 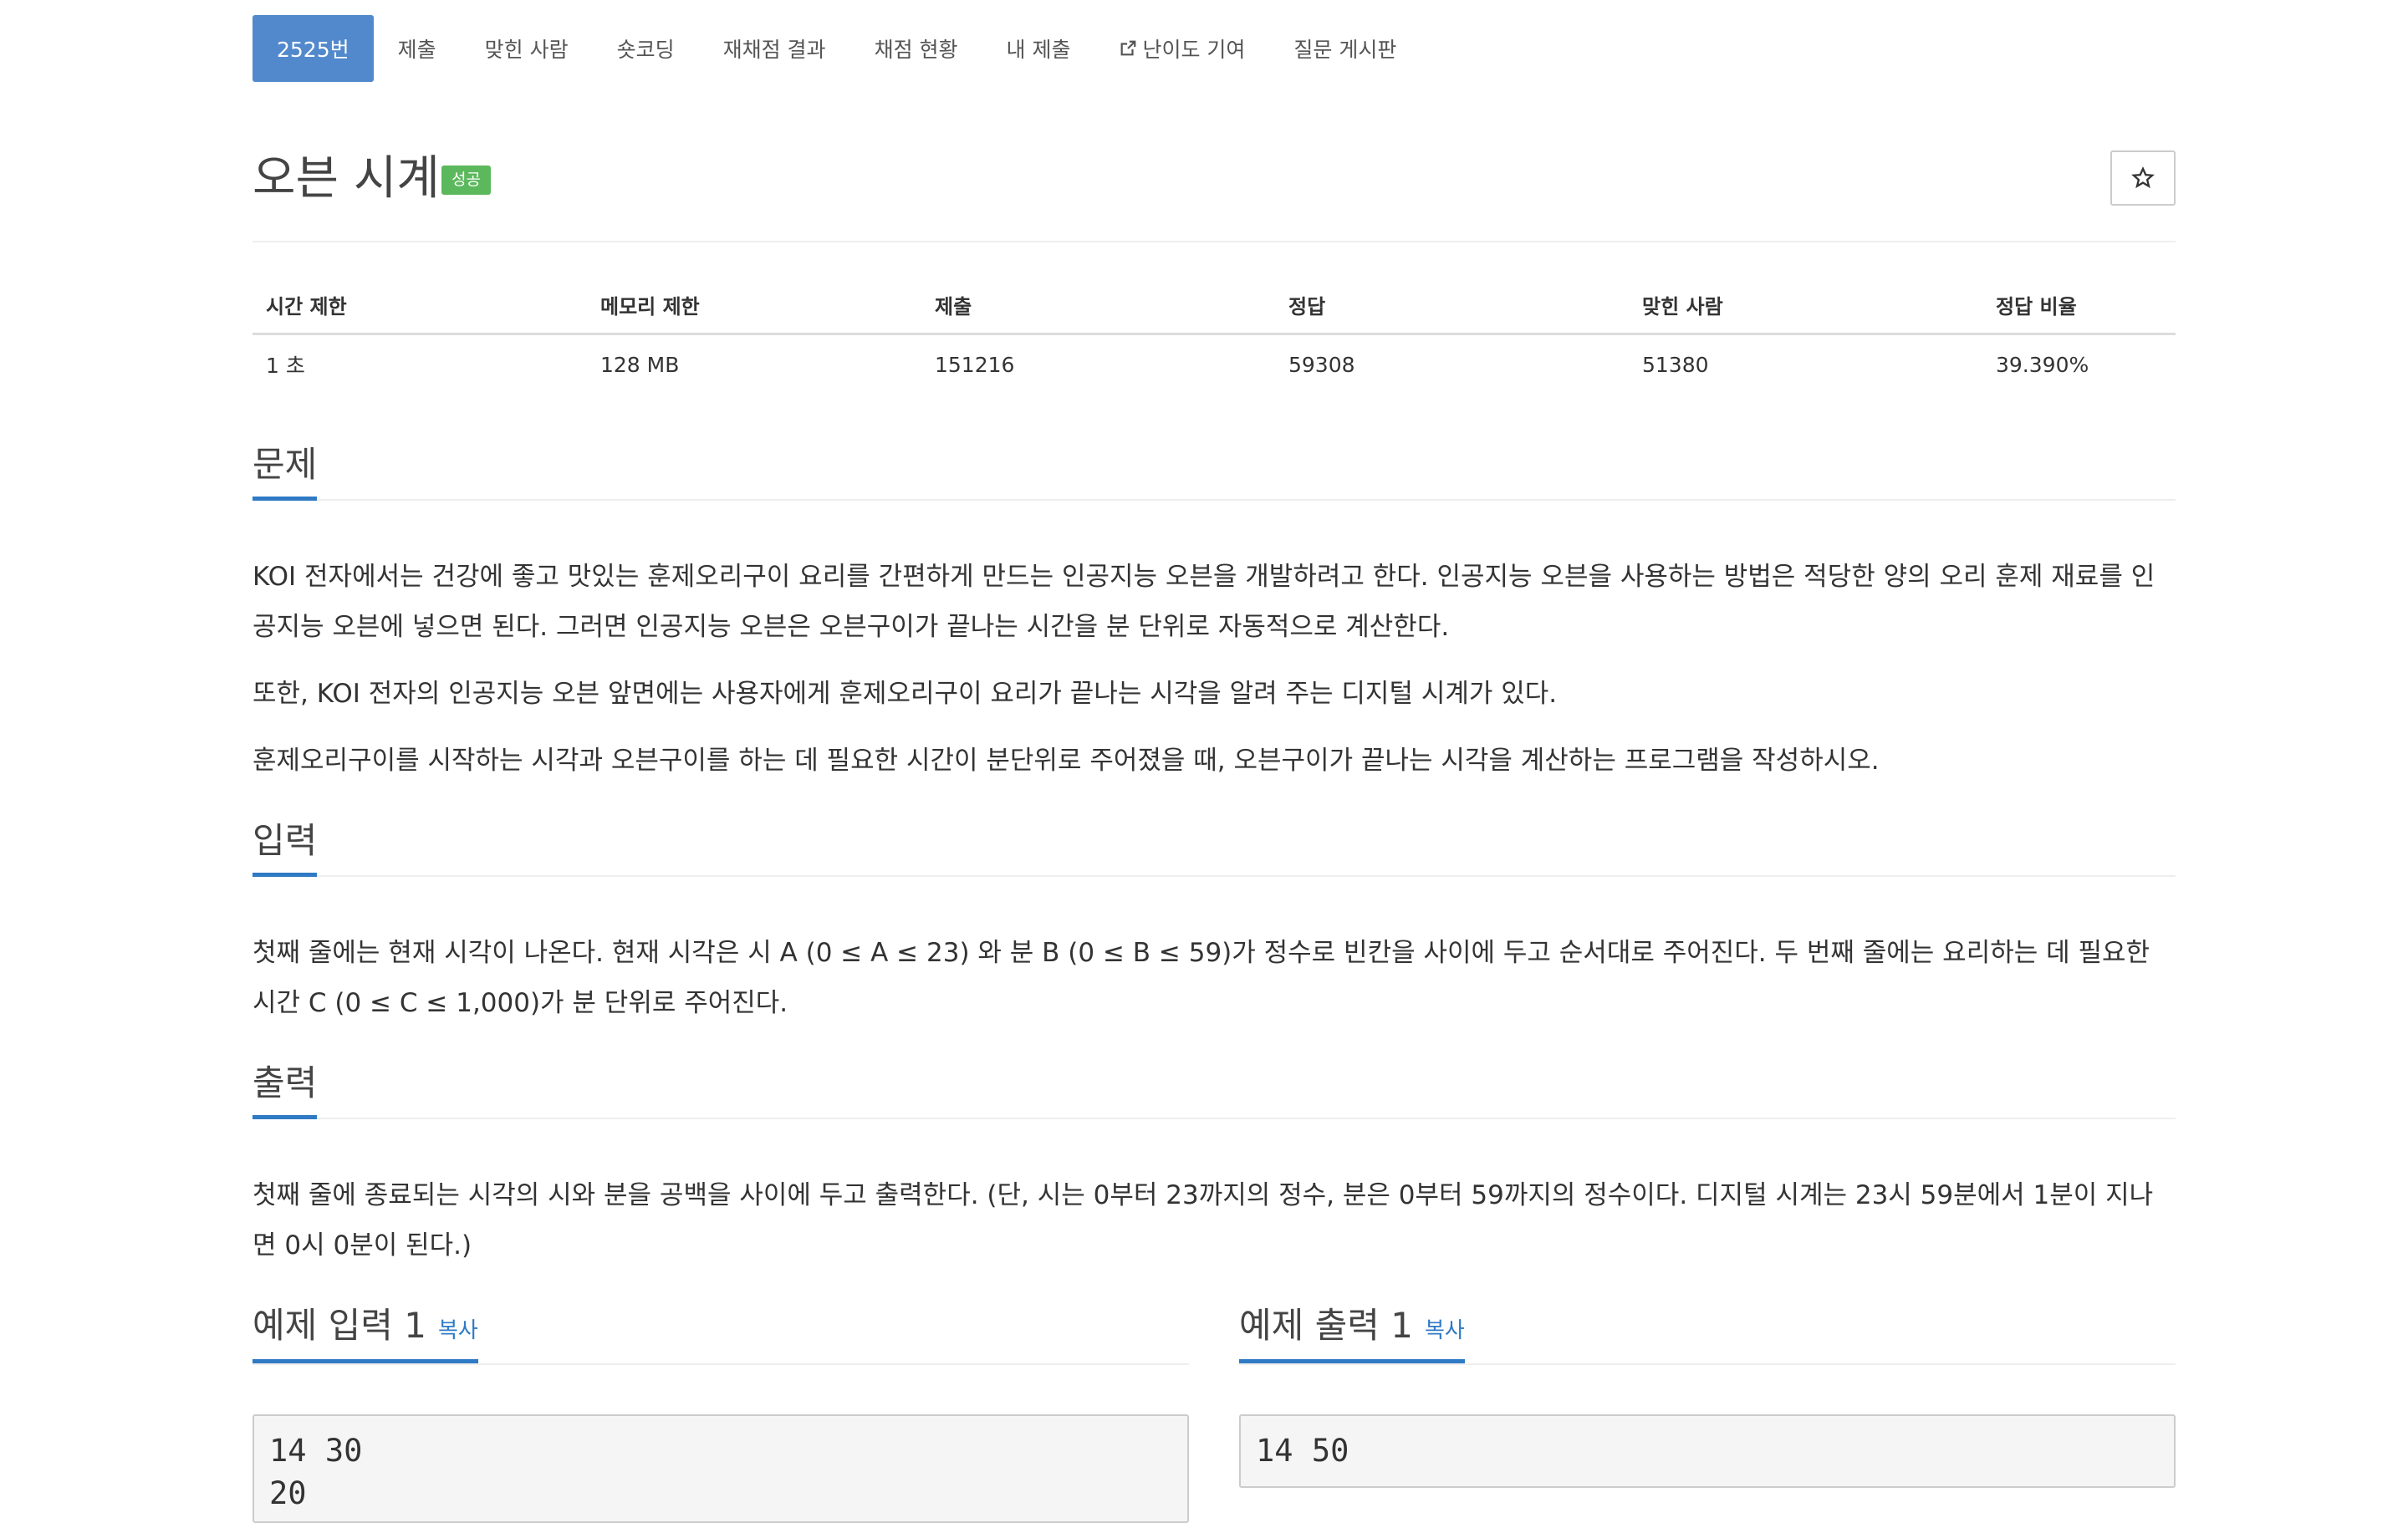 I want to click on tab-label: 질문 게시판, so click(x=1345, y=50).